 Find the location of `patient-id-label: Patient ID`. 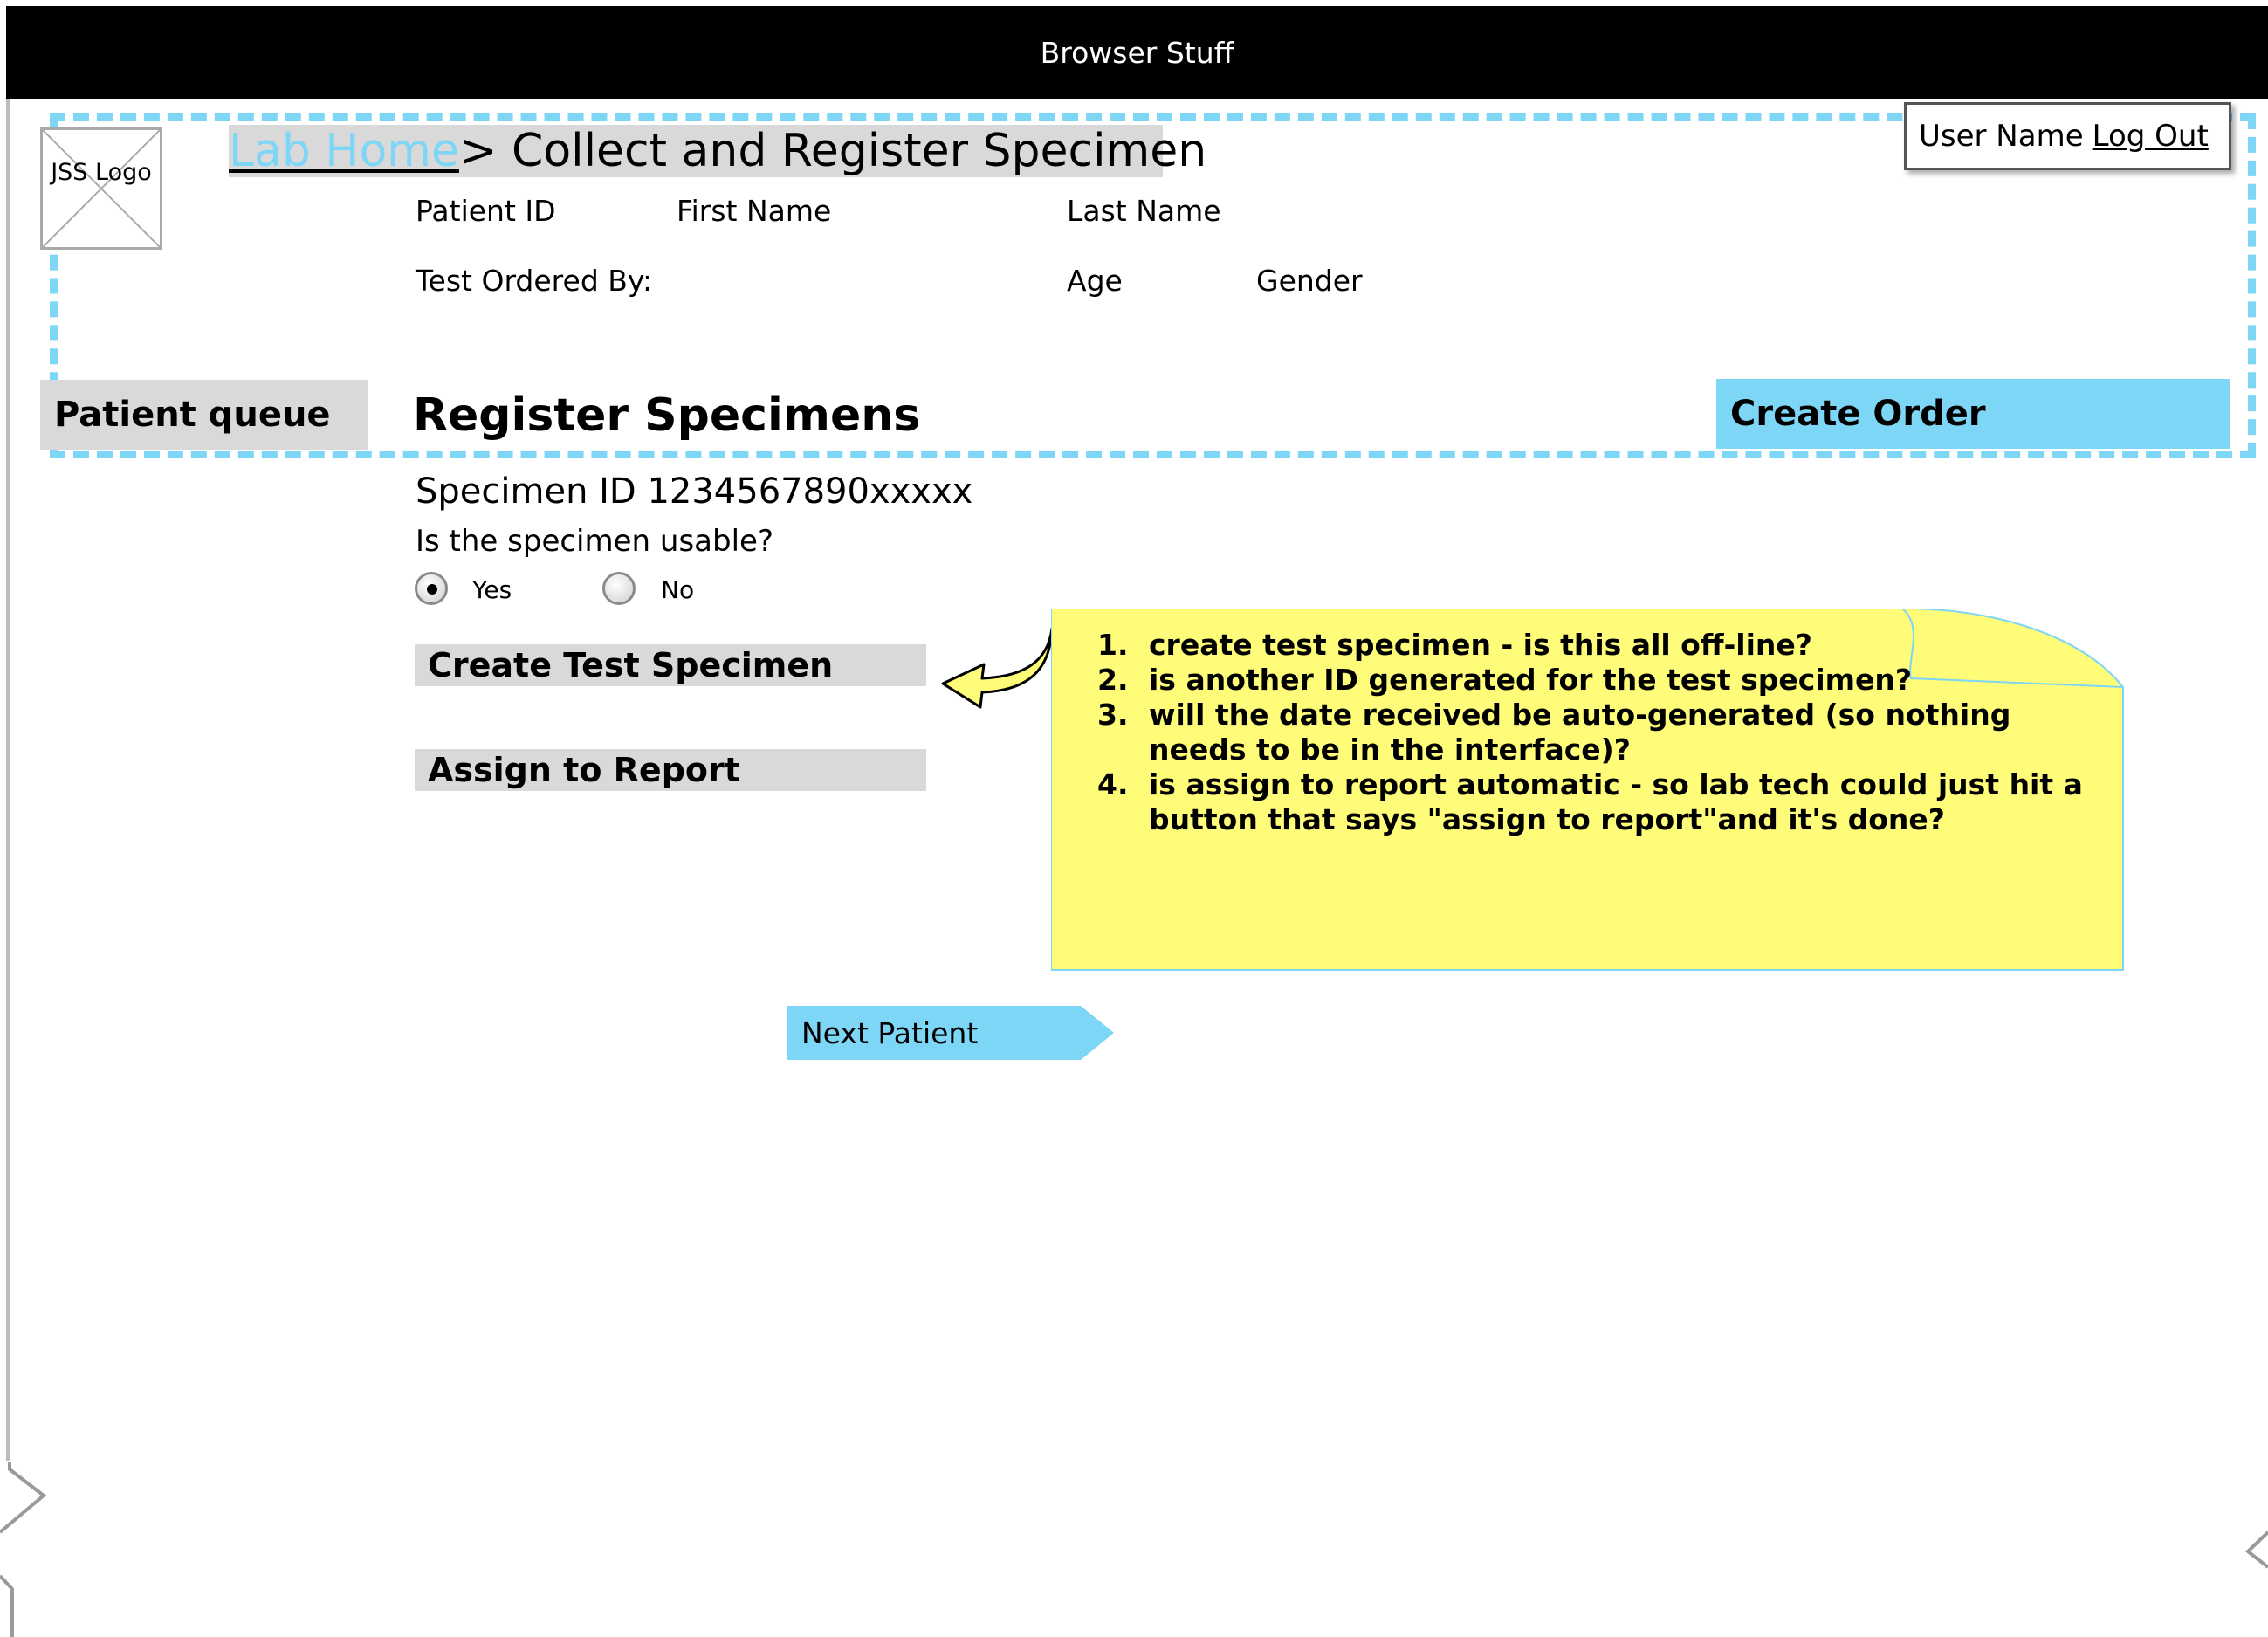

patient-id-label: Patient ID is located at coordinates (486, 211).